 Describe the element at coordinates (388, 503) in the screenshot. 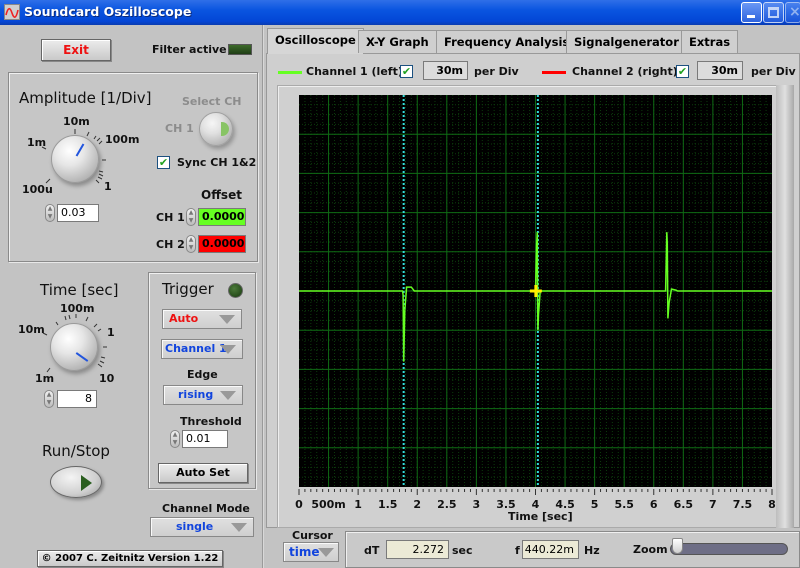

I see `x-tick-label: 1.5` at that location.